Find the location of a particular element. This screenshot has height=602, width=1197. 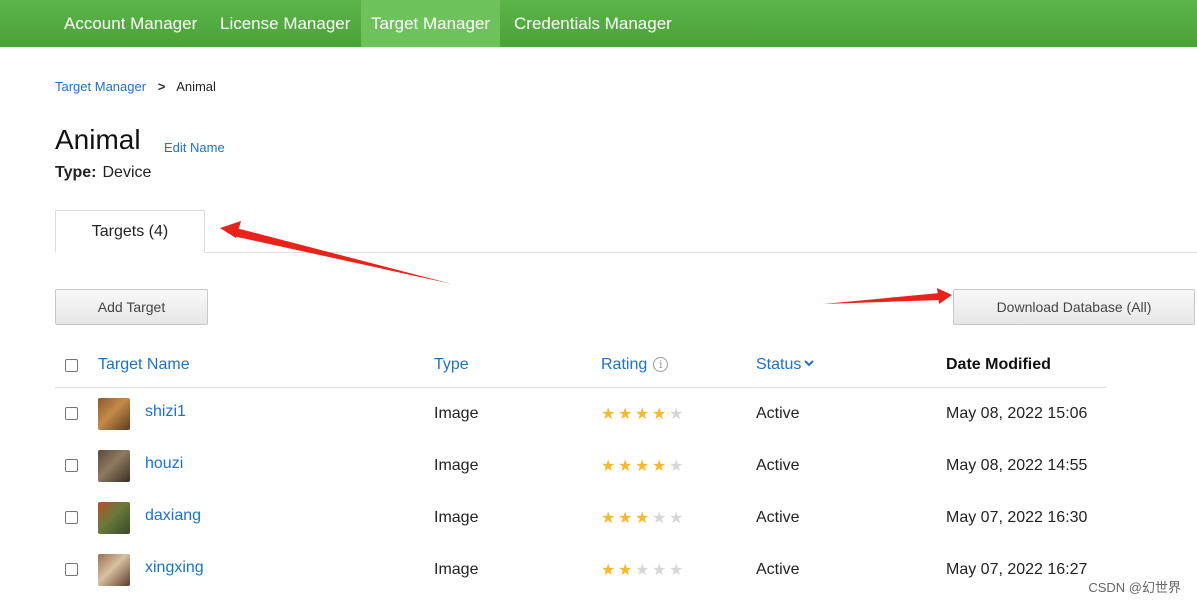

header-status: Status is located at coordinates (785, 365).